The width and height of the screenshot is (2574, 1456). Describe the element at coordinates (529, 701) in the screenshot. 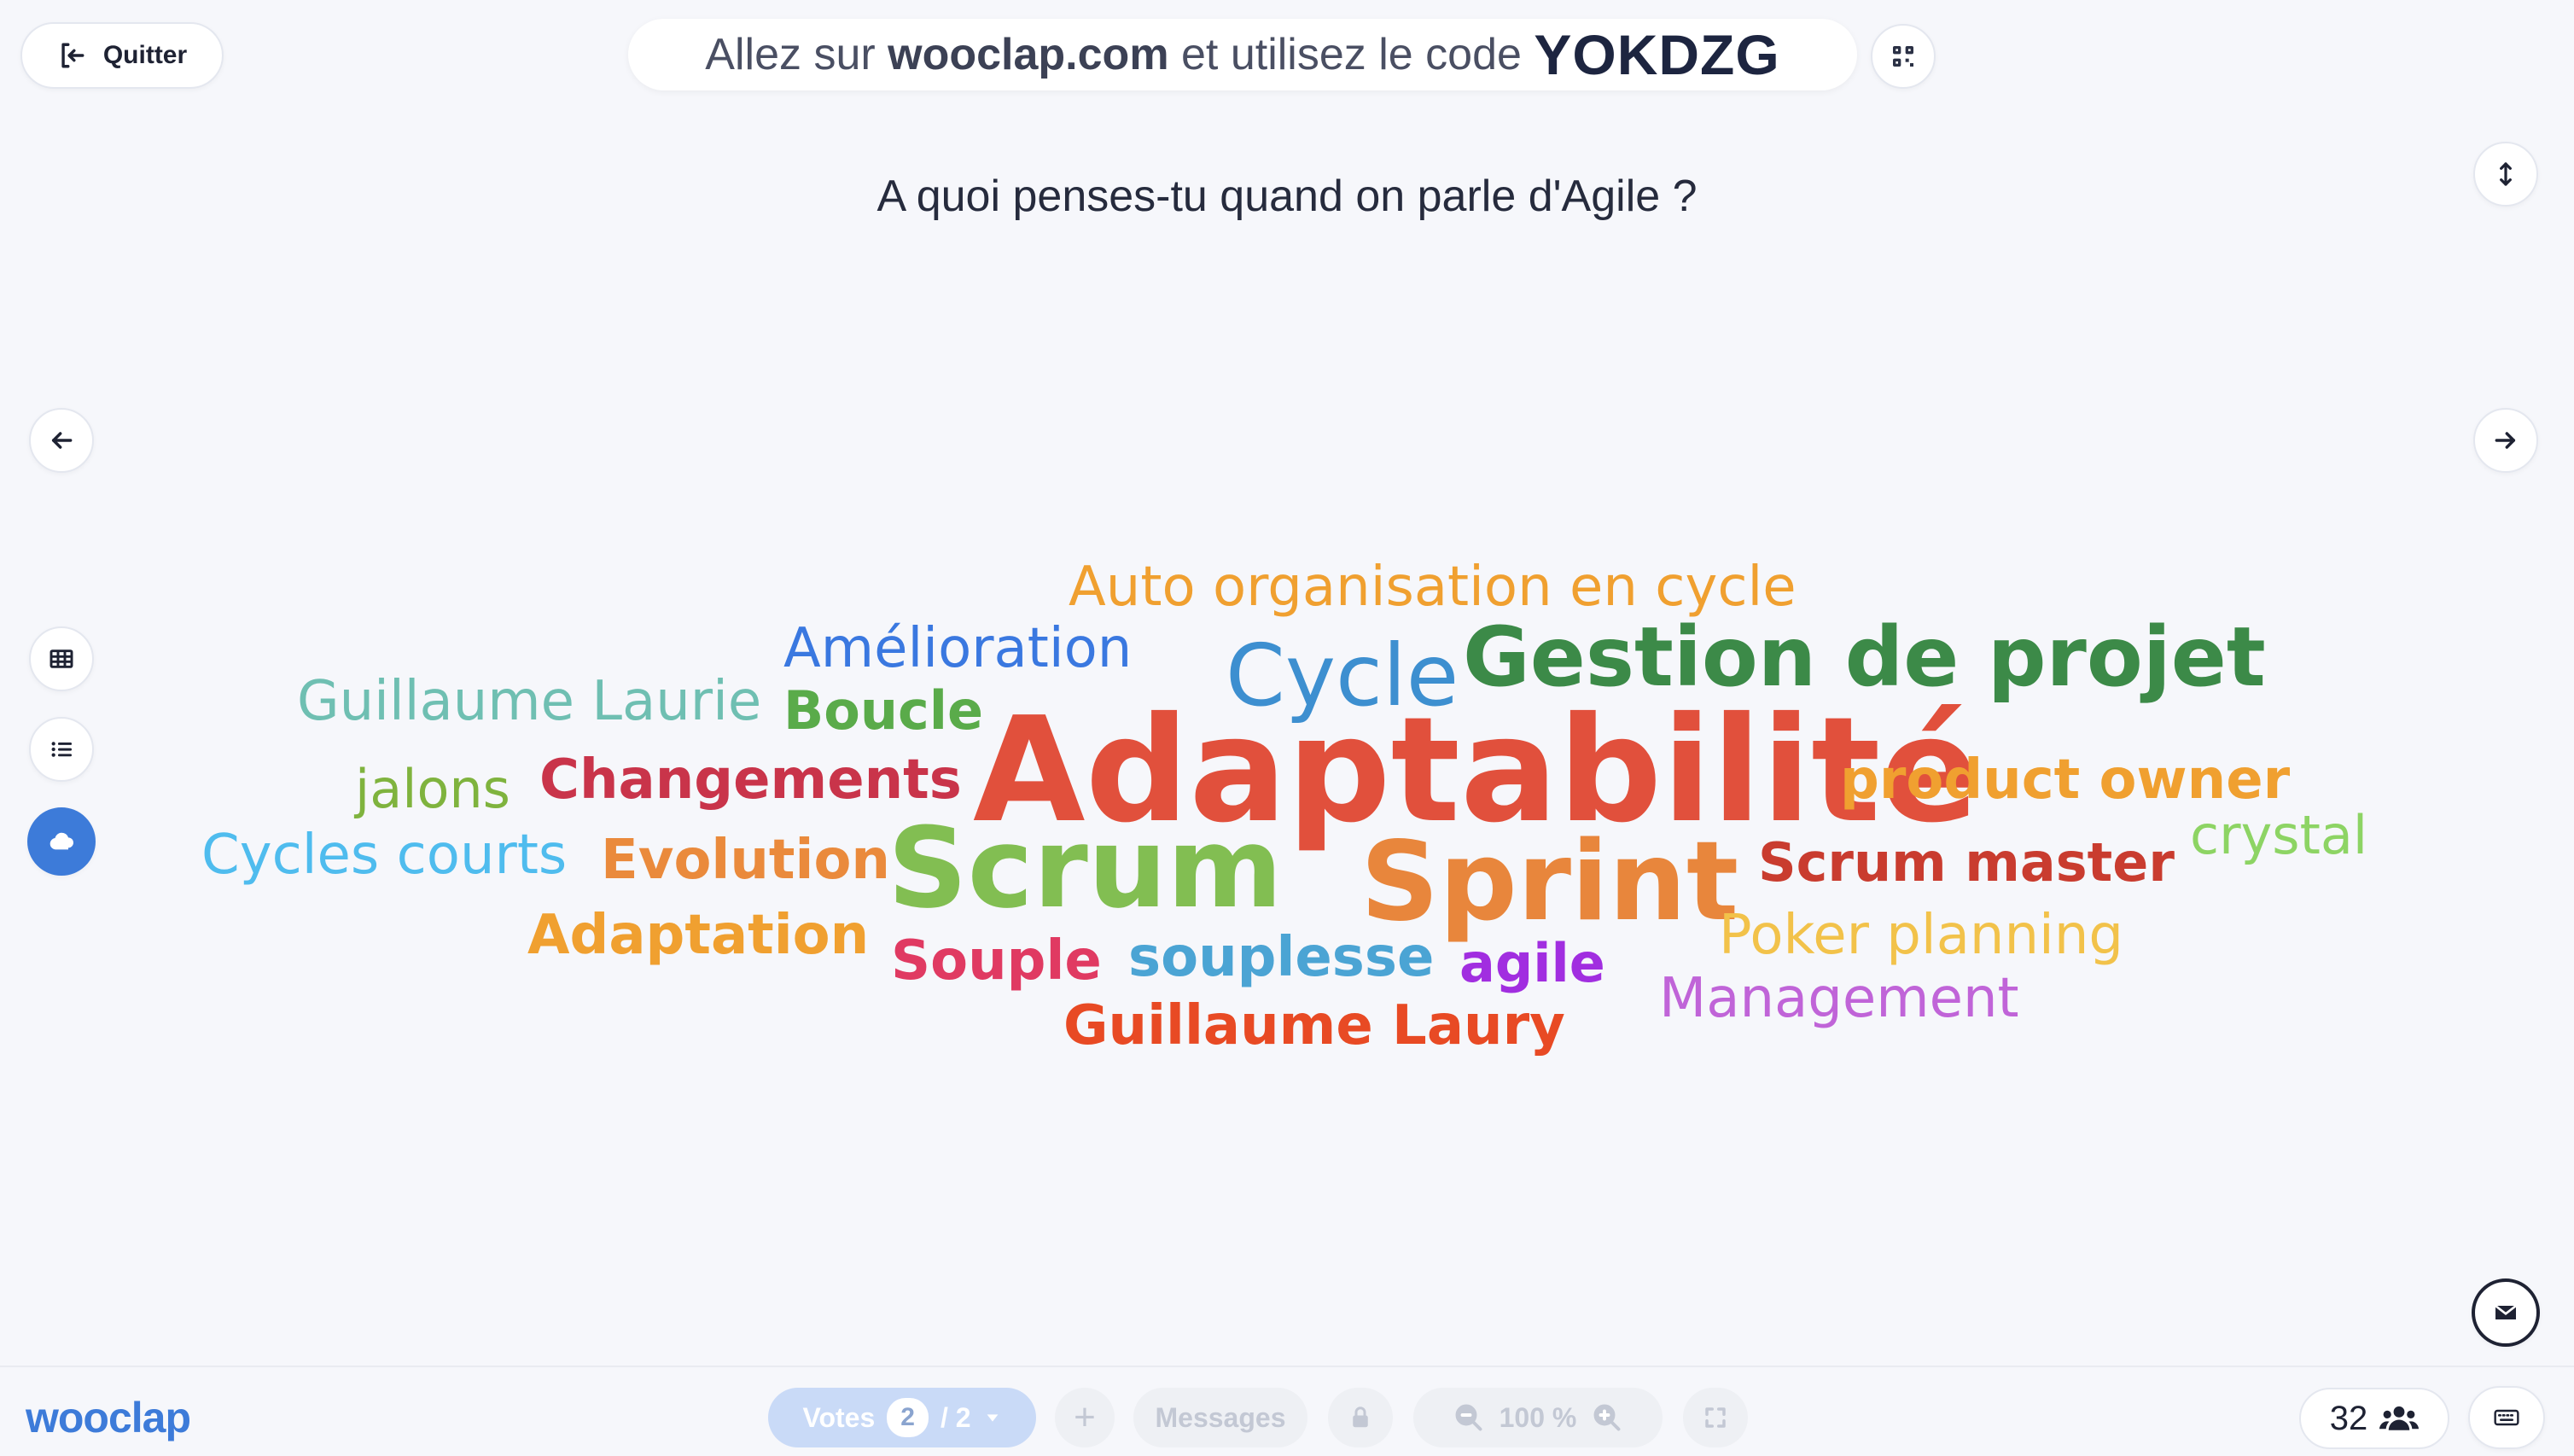

I see `word-cloud-word: Guillaume Laurie` at that location.